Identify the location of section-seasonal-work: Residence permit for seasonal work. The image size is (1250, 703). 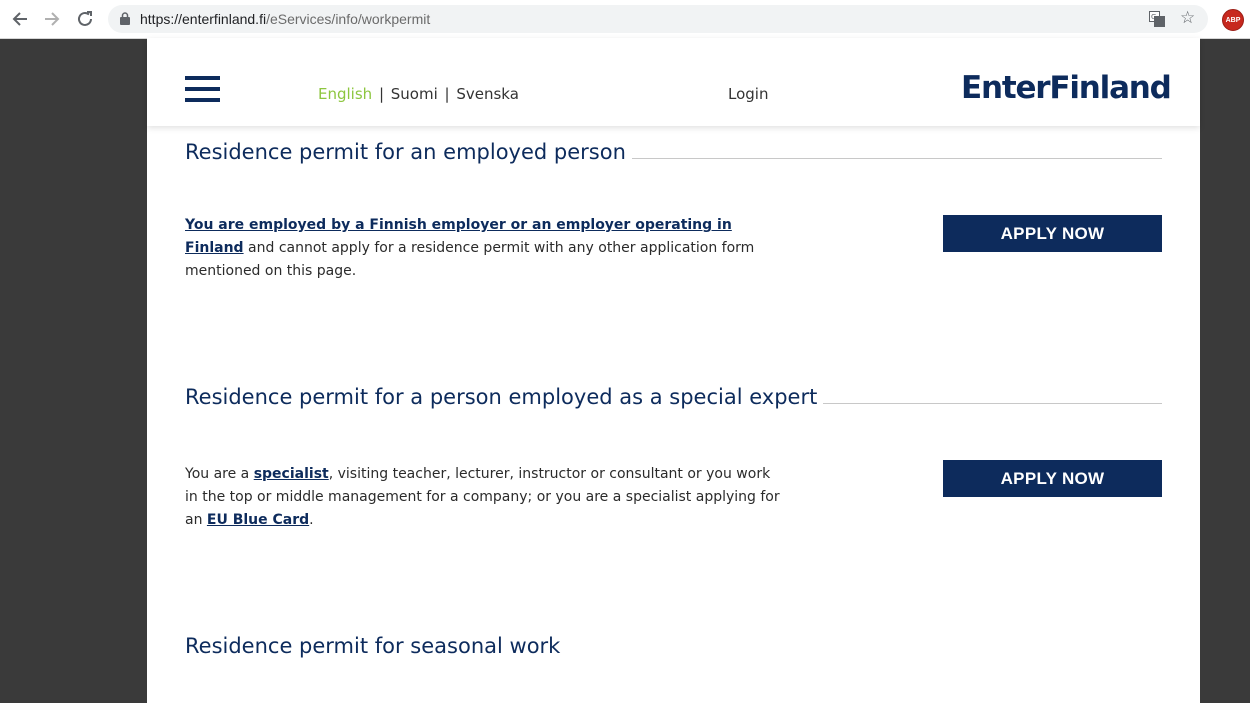
(673, 646).